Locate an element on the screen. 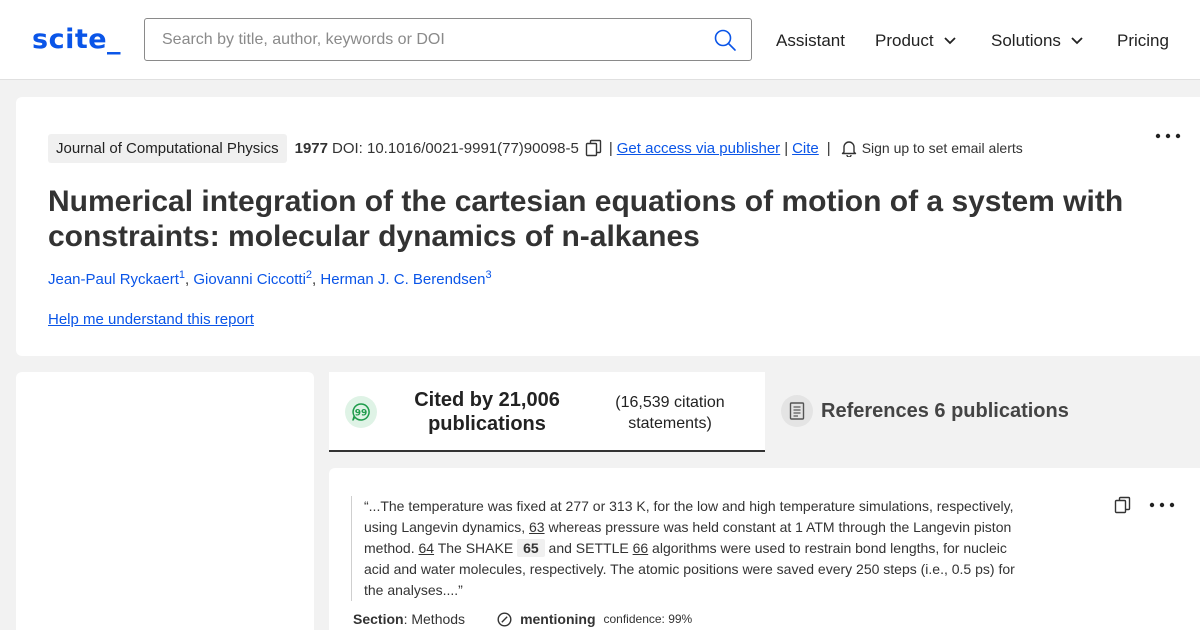 Image resolution: width=1200 pixels, height=630 pixels. access-link: Get access via publisher is located at coordinates (698, 148).